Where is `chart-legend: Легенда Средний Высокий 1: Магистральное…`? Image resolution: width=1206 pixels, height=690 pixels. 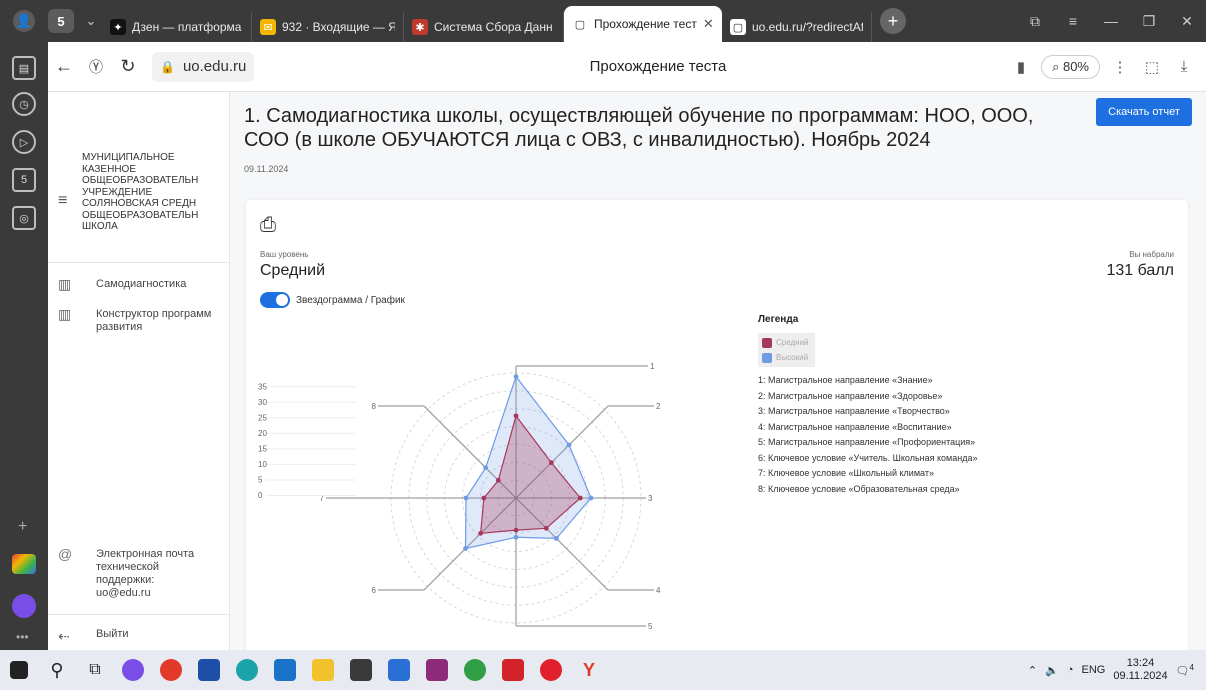
chart-legend: Легенда Средний Высокий 1: Магистральное… is located at coordinates (968, 406).